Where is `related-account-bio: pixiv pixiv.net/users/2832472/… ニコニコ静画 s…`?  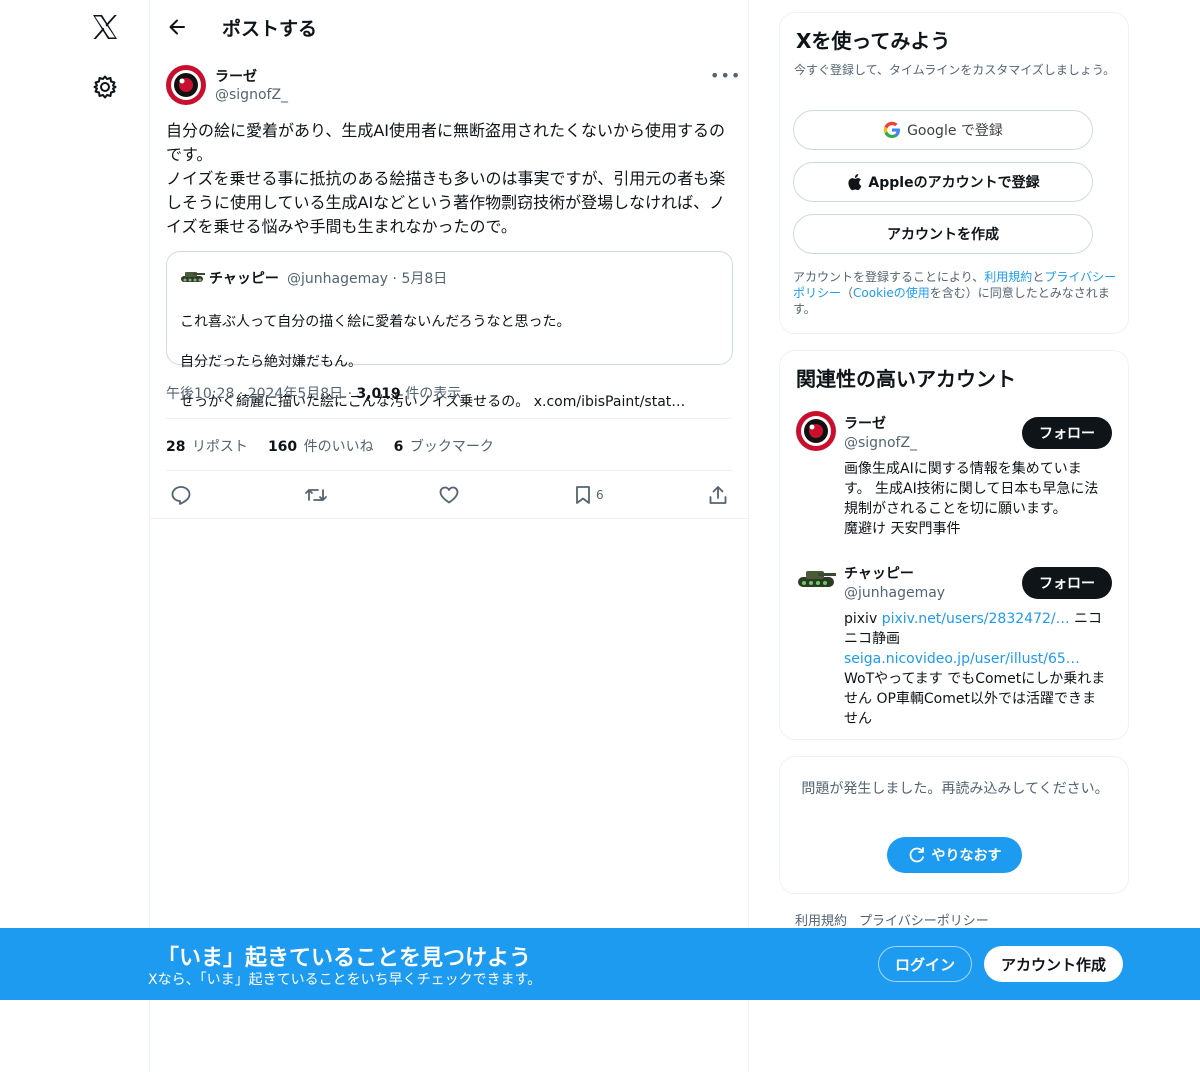
related-account-bio: pixiv pixiv.net/users/2832472/… ニコニコ静画 s… is located at coordinates (975, 669).